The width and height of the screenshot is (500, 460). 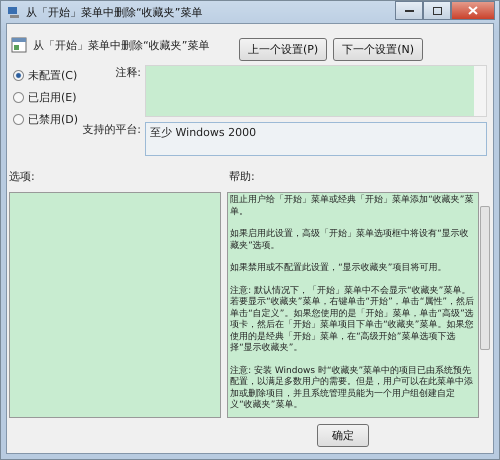 I want to click on nav-button: 下一个设置(N), so click(x=378, y=49).